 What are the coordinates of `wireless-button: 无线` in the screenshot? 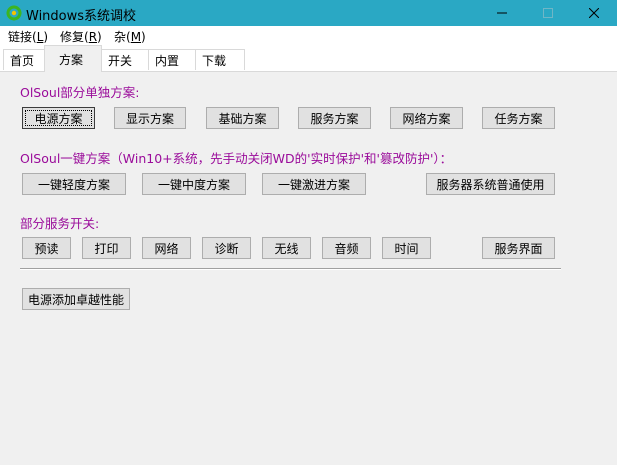 It's located at (286, 248).